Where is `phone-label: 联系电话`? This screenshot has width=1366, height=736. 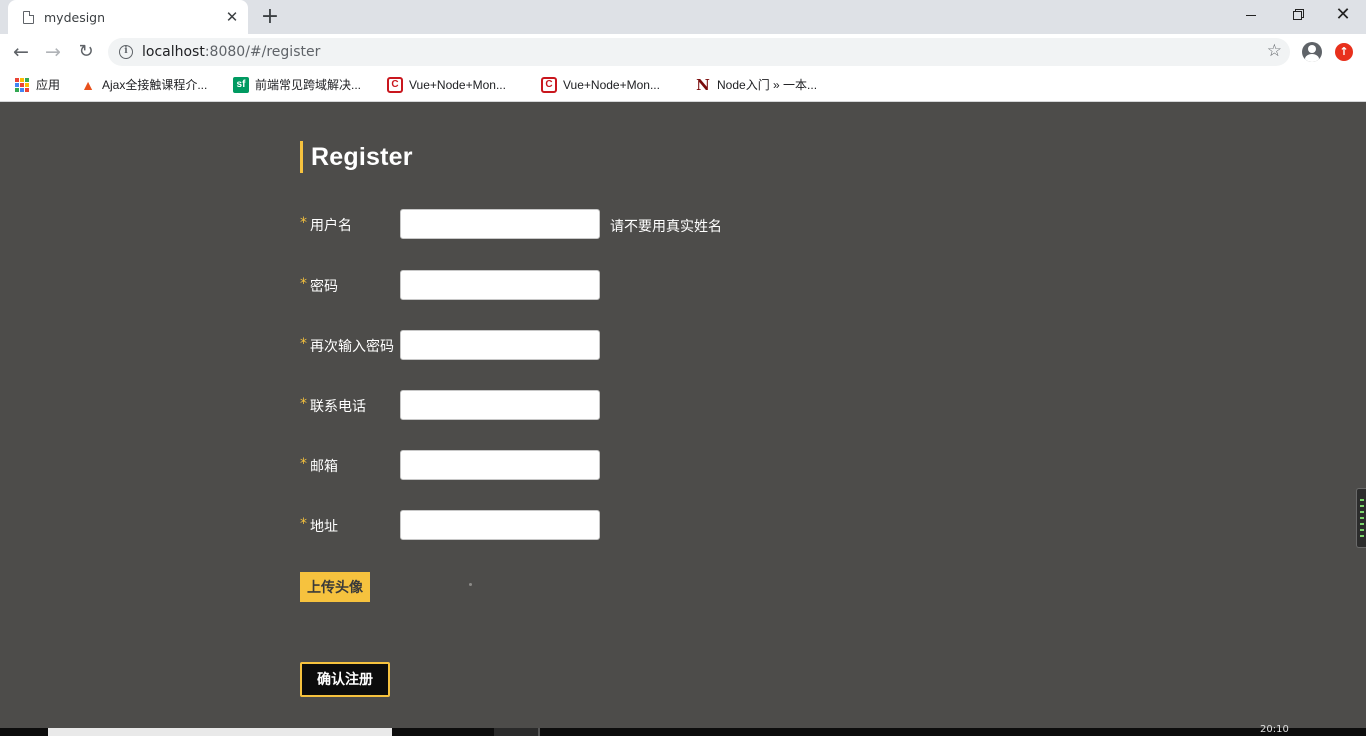 phone-label: 联系电话 is located at coordinates (338, 407).